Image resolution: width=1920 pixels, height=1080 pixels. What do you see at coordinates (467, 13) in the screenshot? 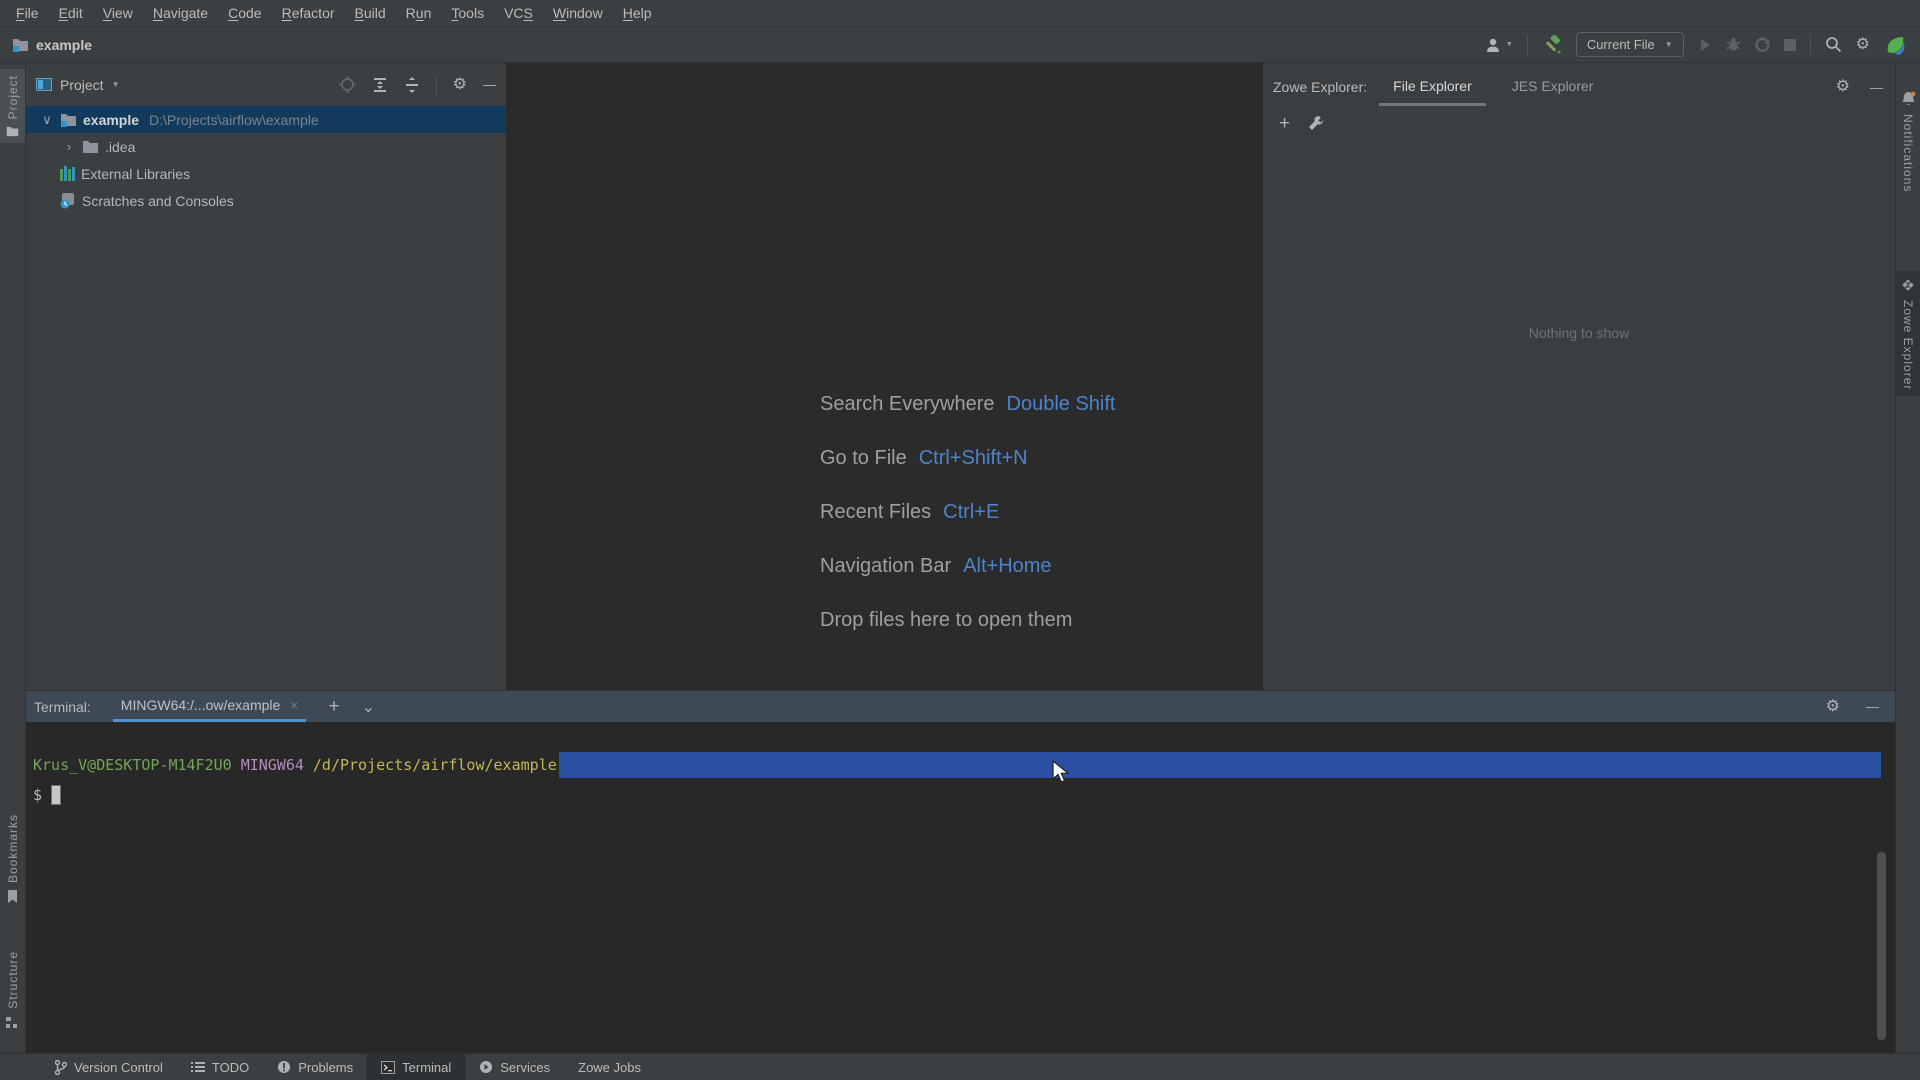
I see `menu-tools: Tools` at bounding box center [467, 13].